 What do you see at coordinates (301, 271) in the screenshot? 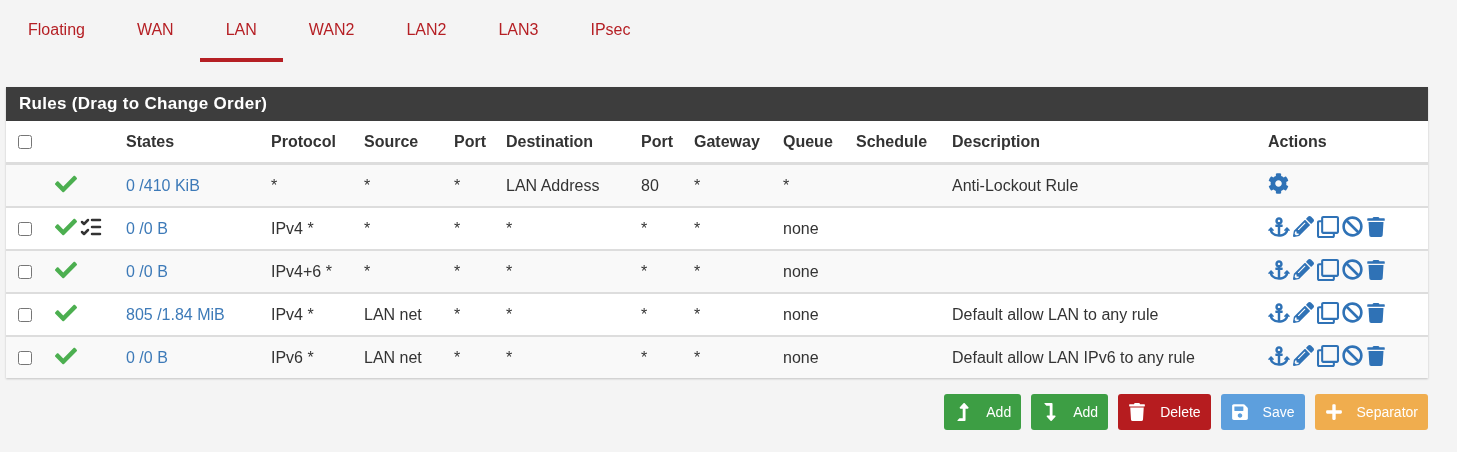
I see `table-cell: IPv4+6 *` at bounding box center [301, 271].